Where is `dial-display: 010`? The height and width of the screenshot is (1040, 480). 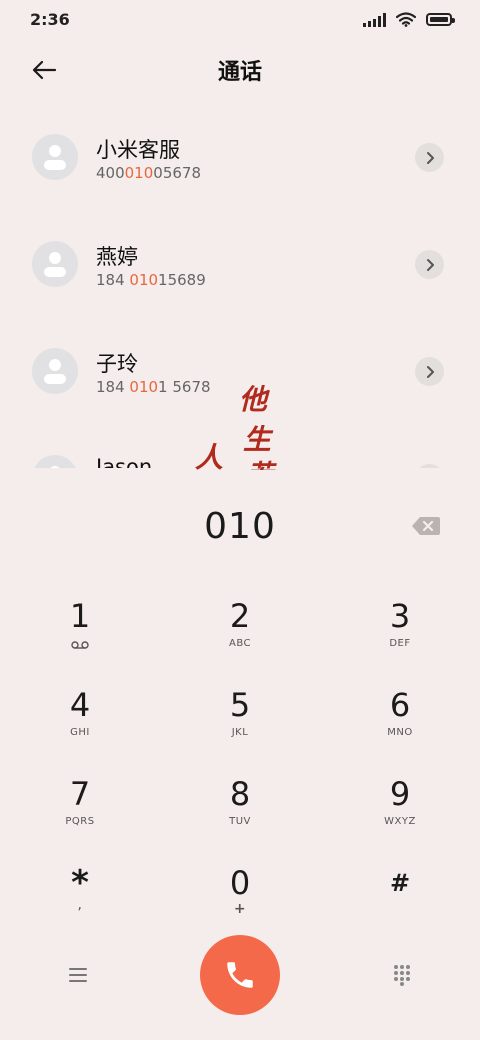
dial-display: 010 is located at coordinates (240, 530).